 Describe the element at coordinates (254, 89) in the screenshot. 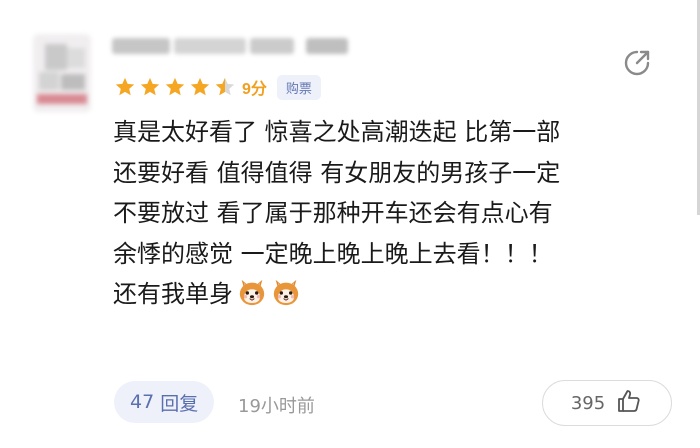

I see `score: 9分` at that location.